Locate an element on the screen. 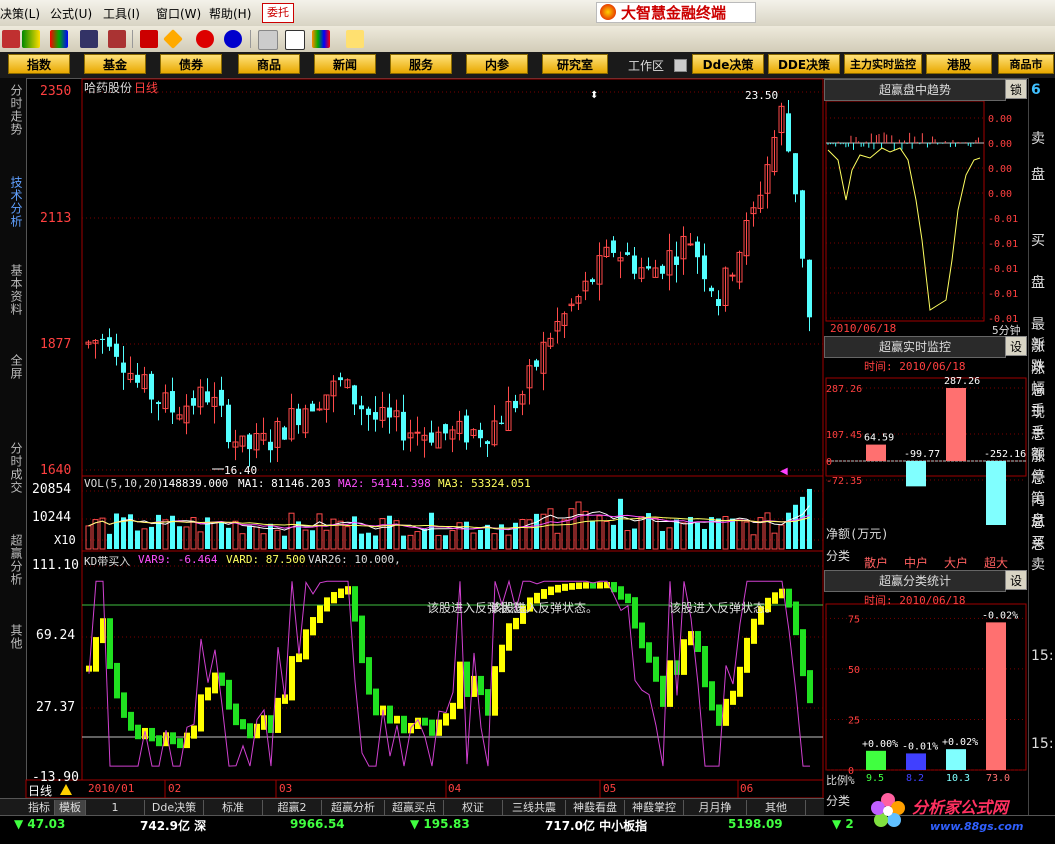  tab-triple-resonance: 三线共震 is located at coordinates (534, 807).